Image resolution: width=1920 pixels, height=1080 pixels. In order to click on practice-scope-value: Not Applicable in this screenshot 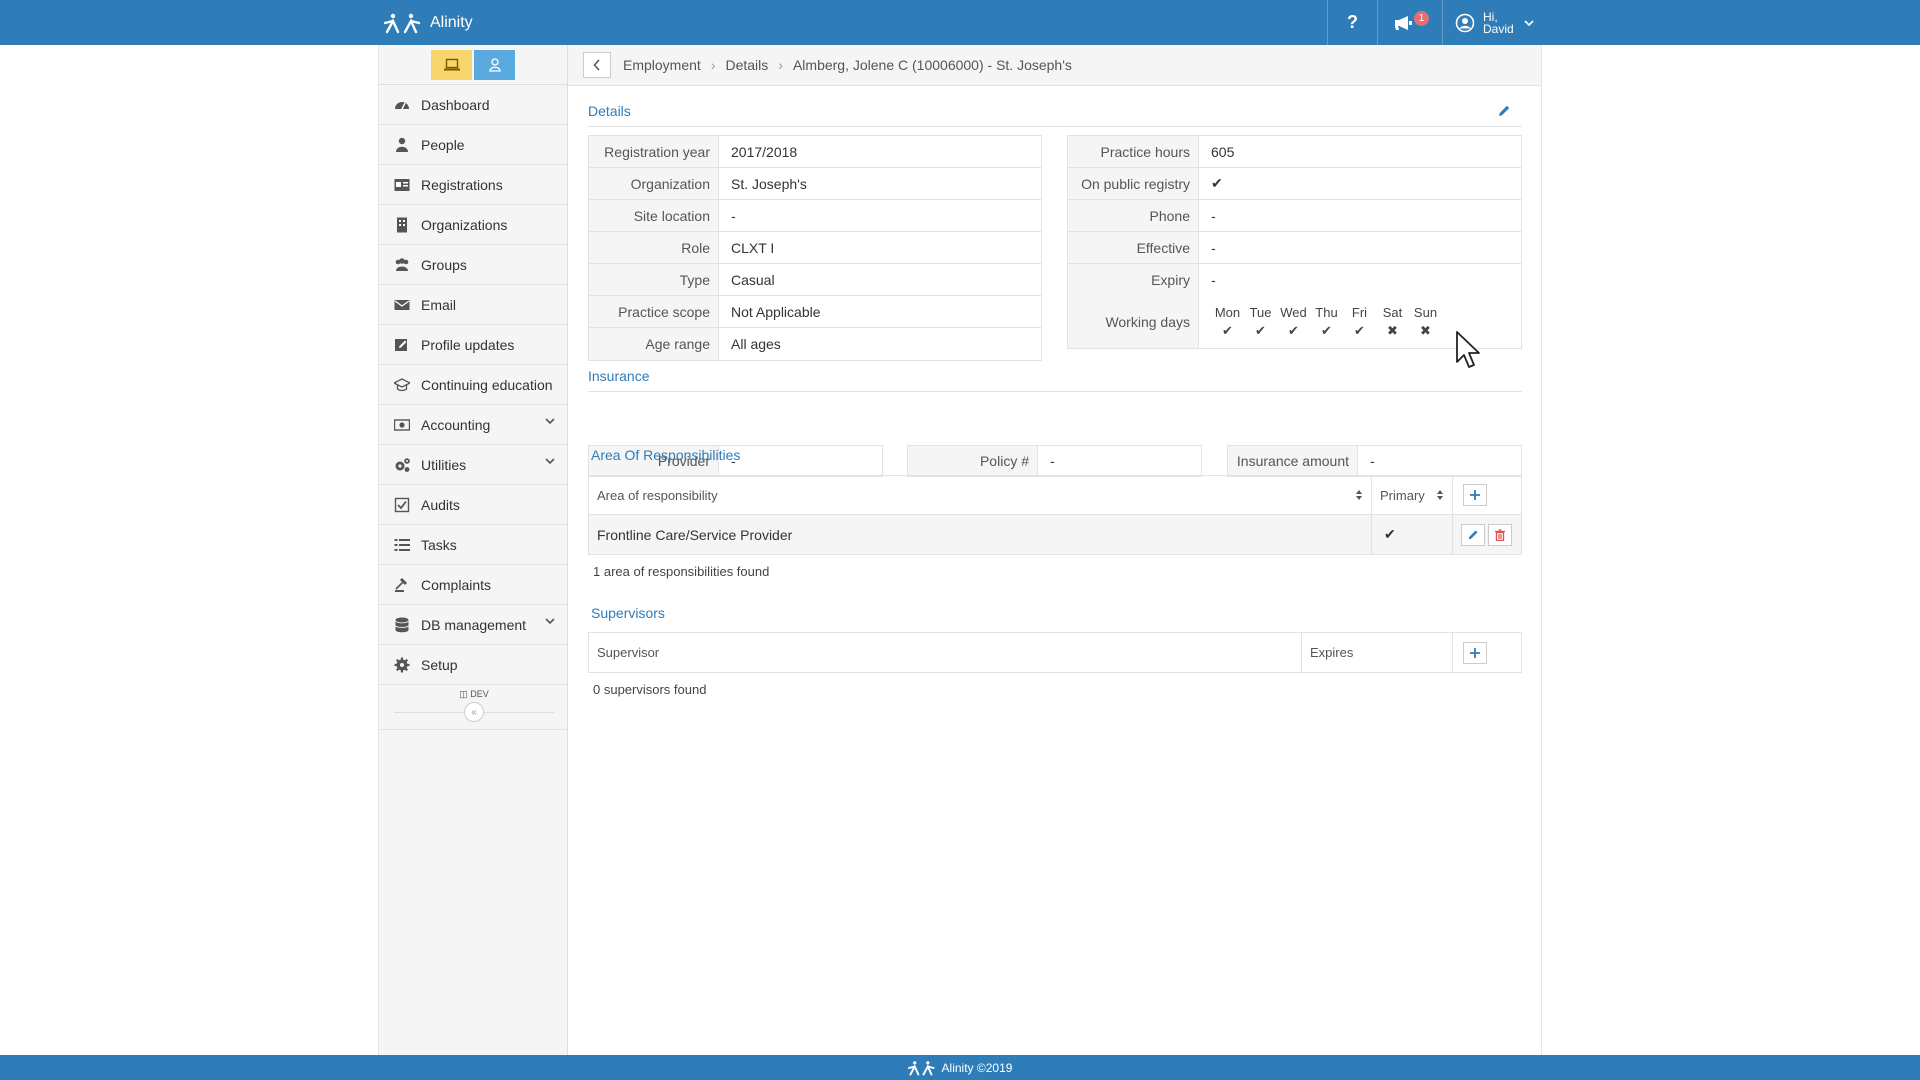, I will do `click(776, 311)`.